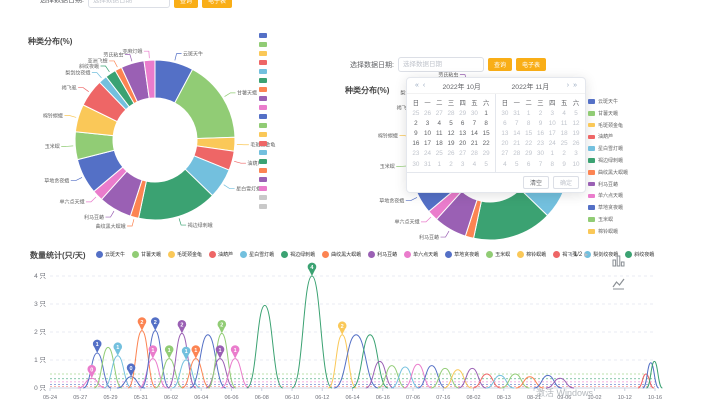 This screenshot has width=701, height=409. Describe the element at coordinates (451, 144) in the screenshot. I see `calendar-day: 19` at that location.